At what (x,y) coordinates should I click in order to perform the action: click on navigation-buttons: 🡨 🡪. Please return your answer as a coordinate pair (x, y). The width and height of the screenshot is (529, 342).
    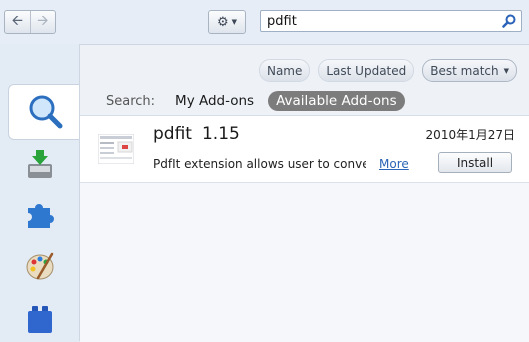
    Looking at the image, I should click on (30, 22).